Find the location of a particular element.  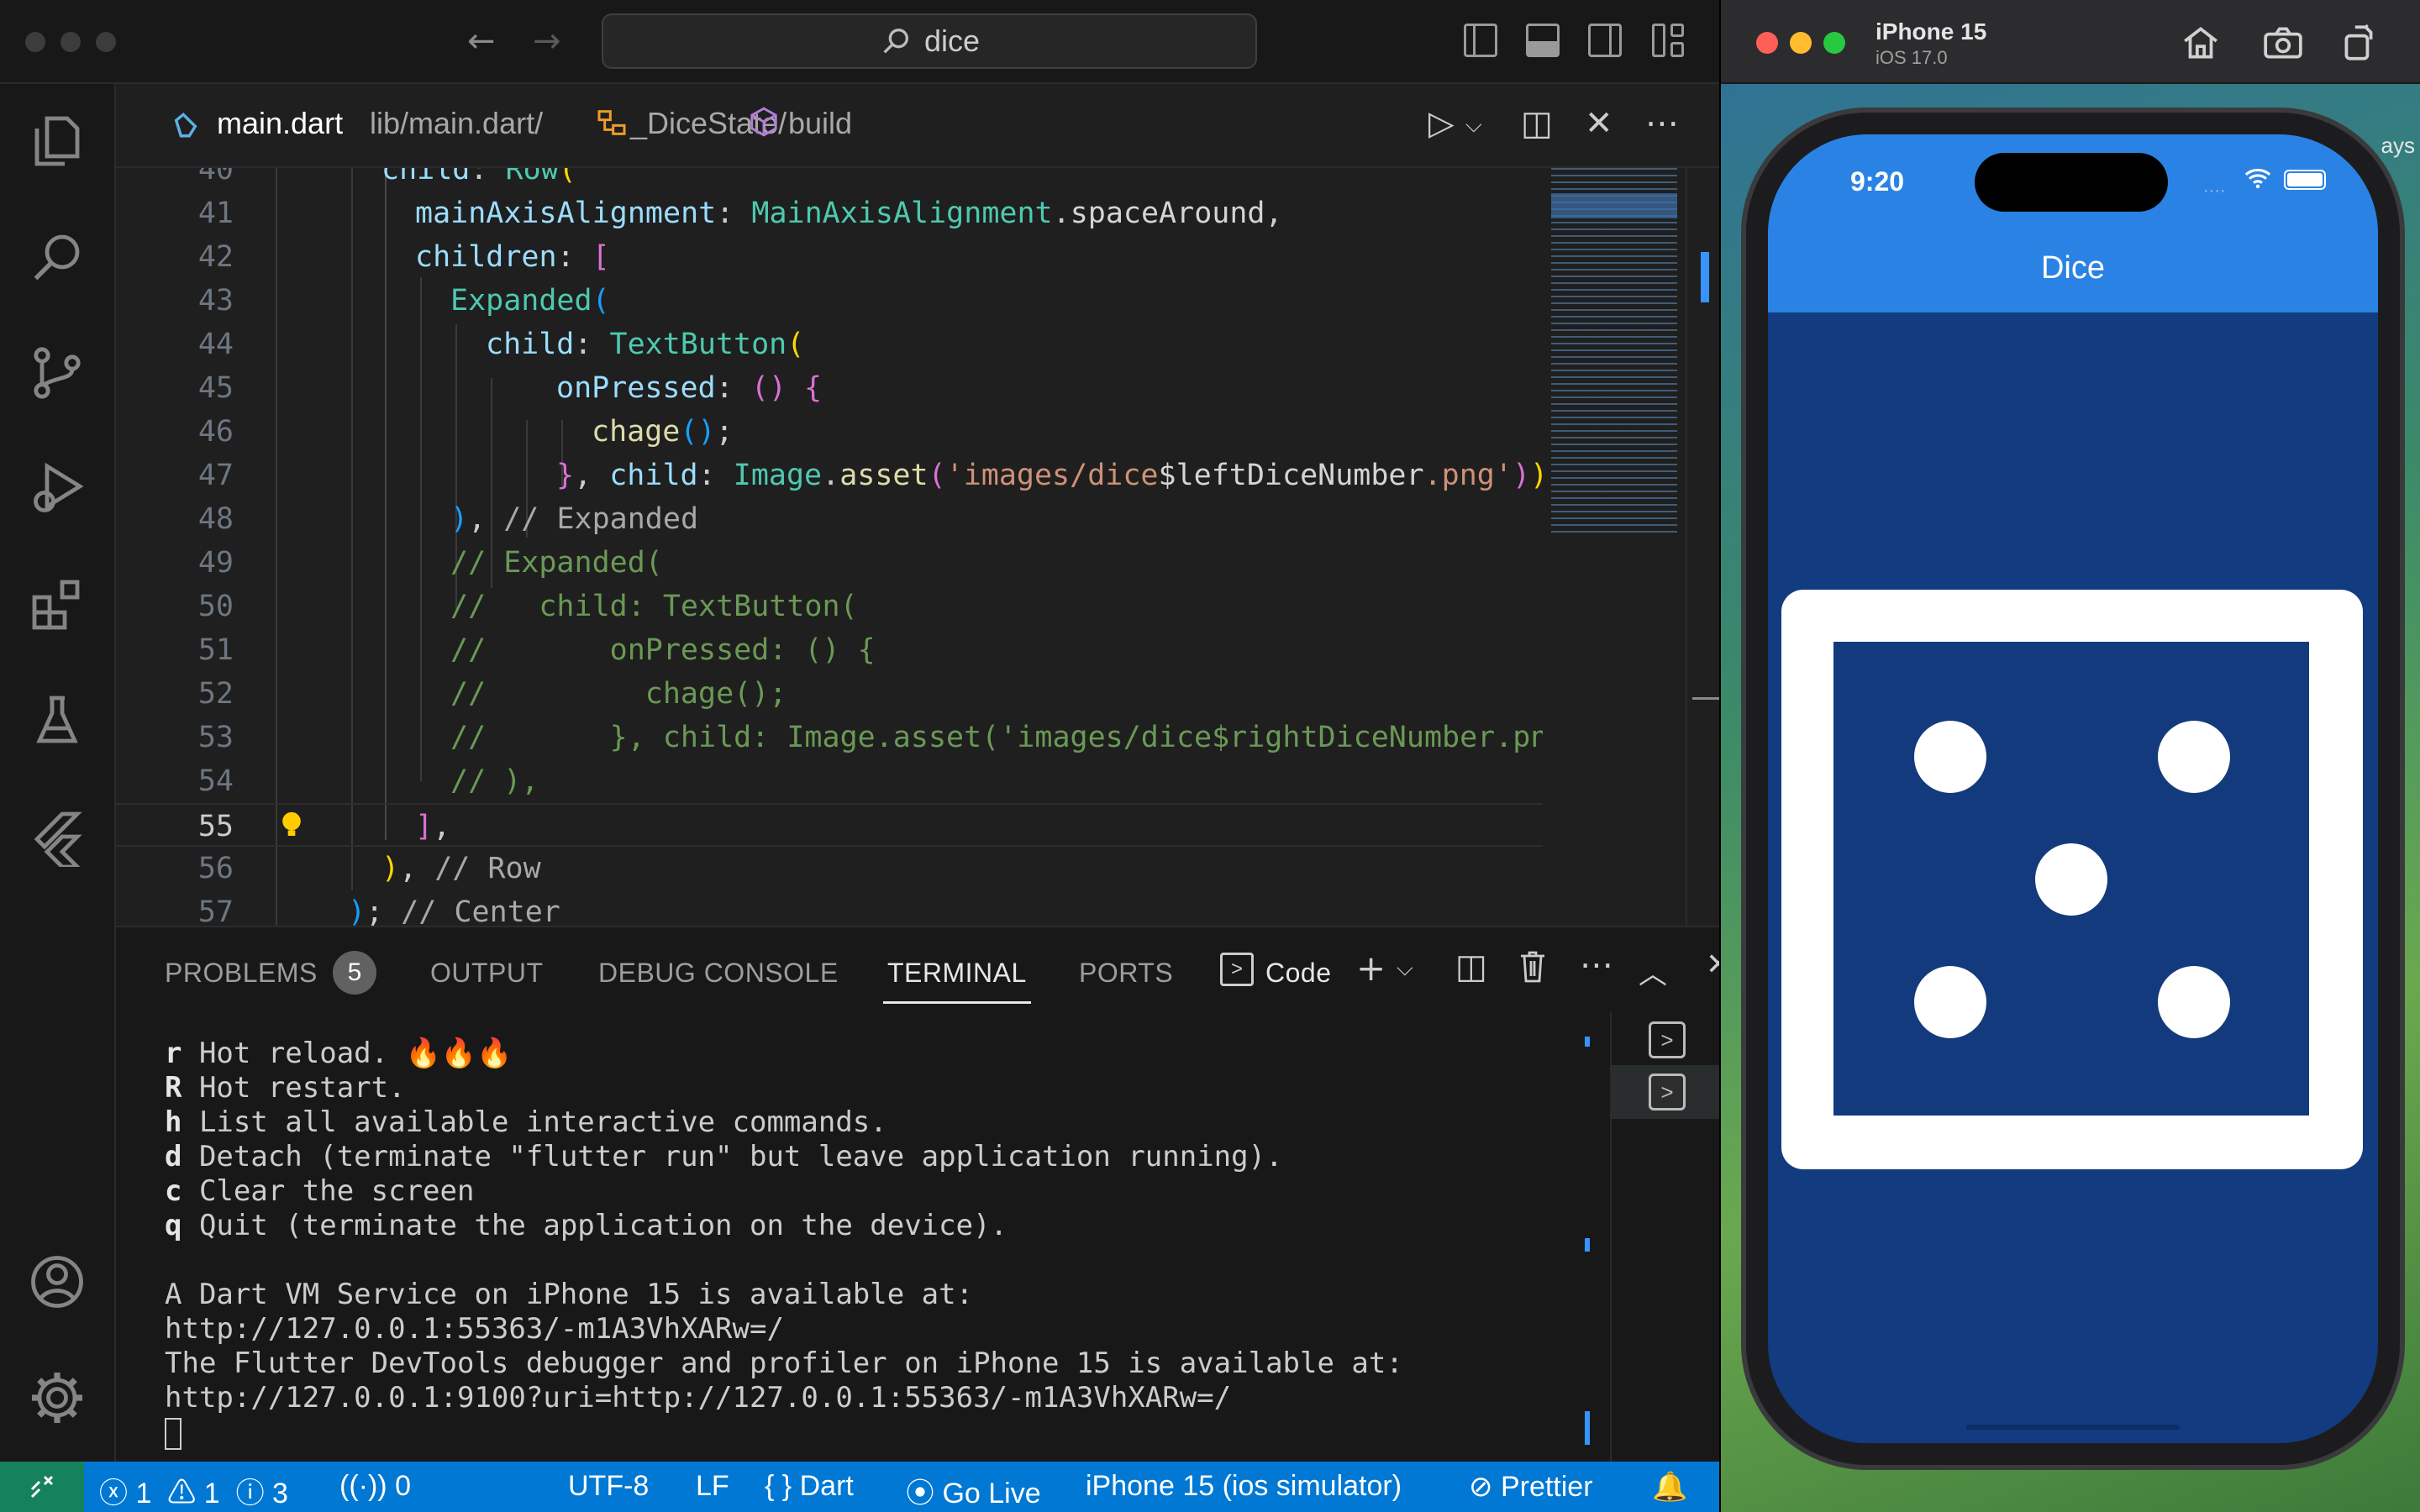

extensions-icon is located at coordinates (57, 605).